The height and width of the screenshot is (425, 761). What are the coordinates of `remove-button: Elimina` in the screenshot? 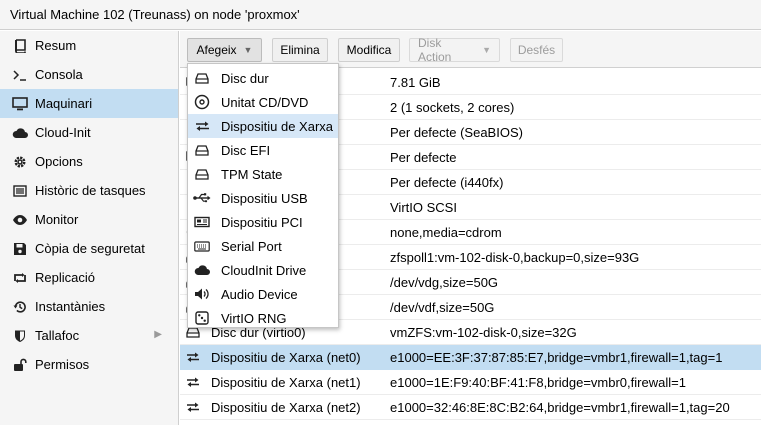 It's located at (300, 50).